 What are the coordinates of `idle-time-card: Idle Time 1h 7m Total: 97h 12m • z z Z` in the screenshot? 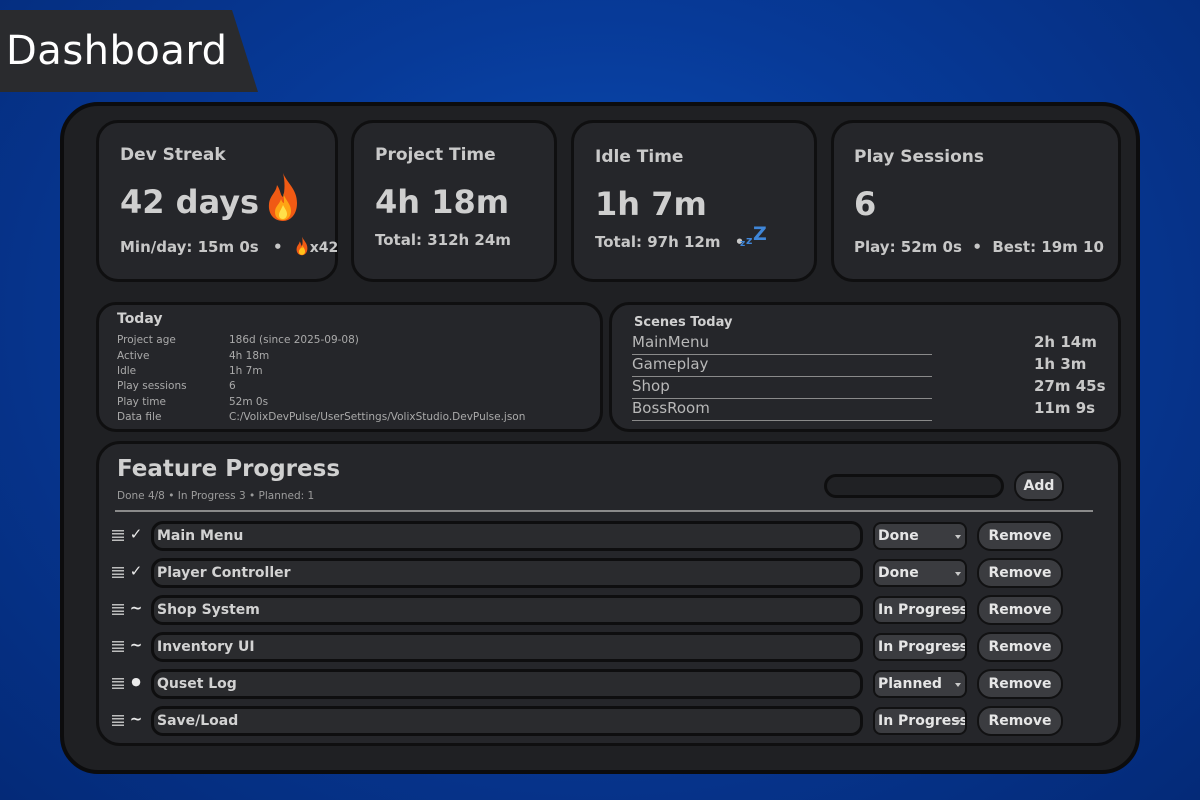 It's located at (694, 201).